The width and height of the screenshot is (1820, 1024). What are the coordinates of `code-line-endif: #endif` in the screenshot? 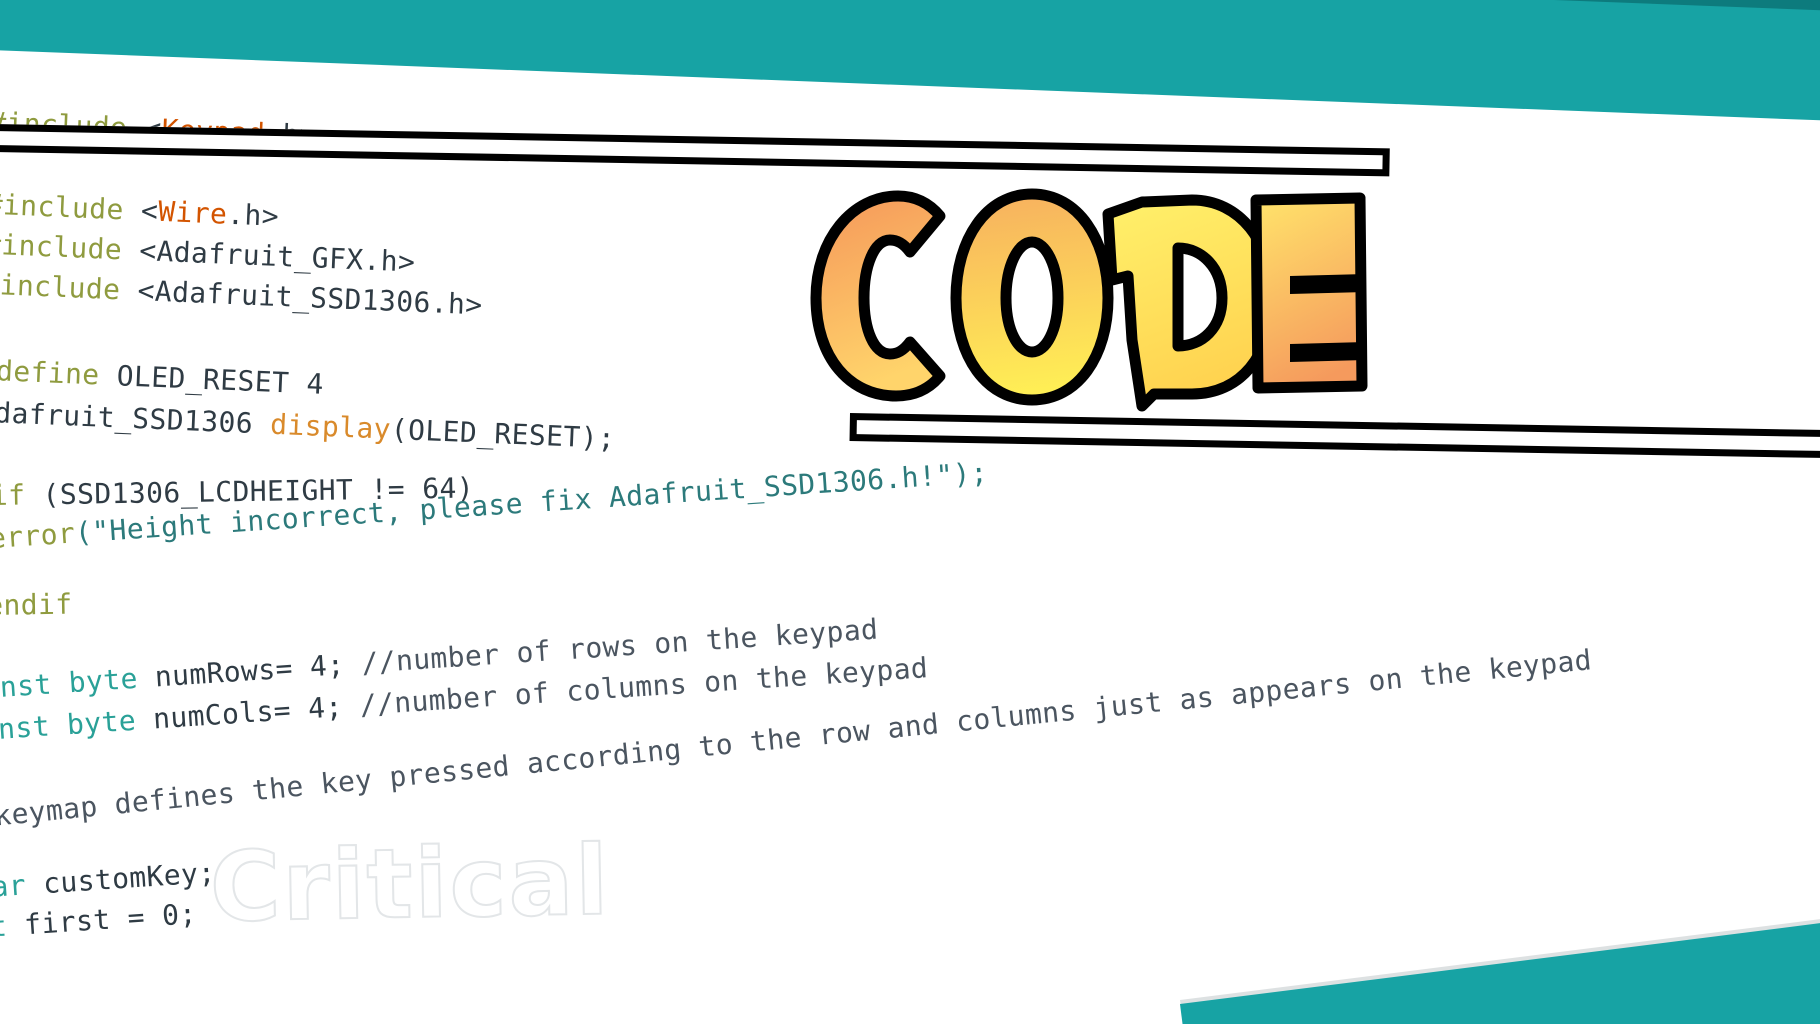 It's located at (36, 605).